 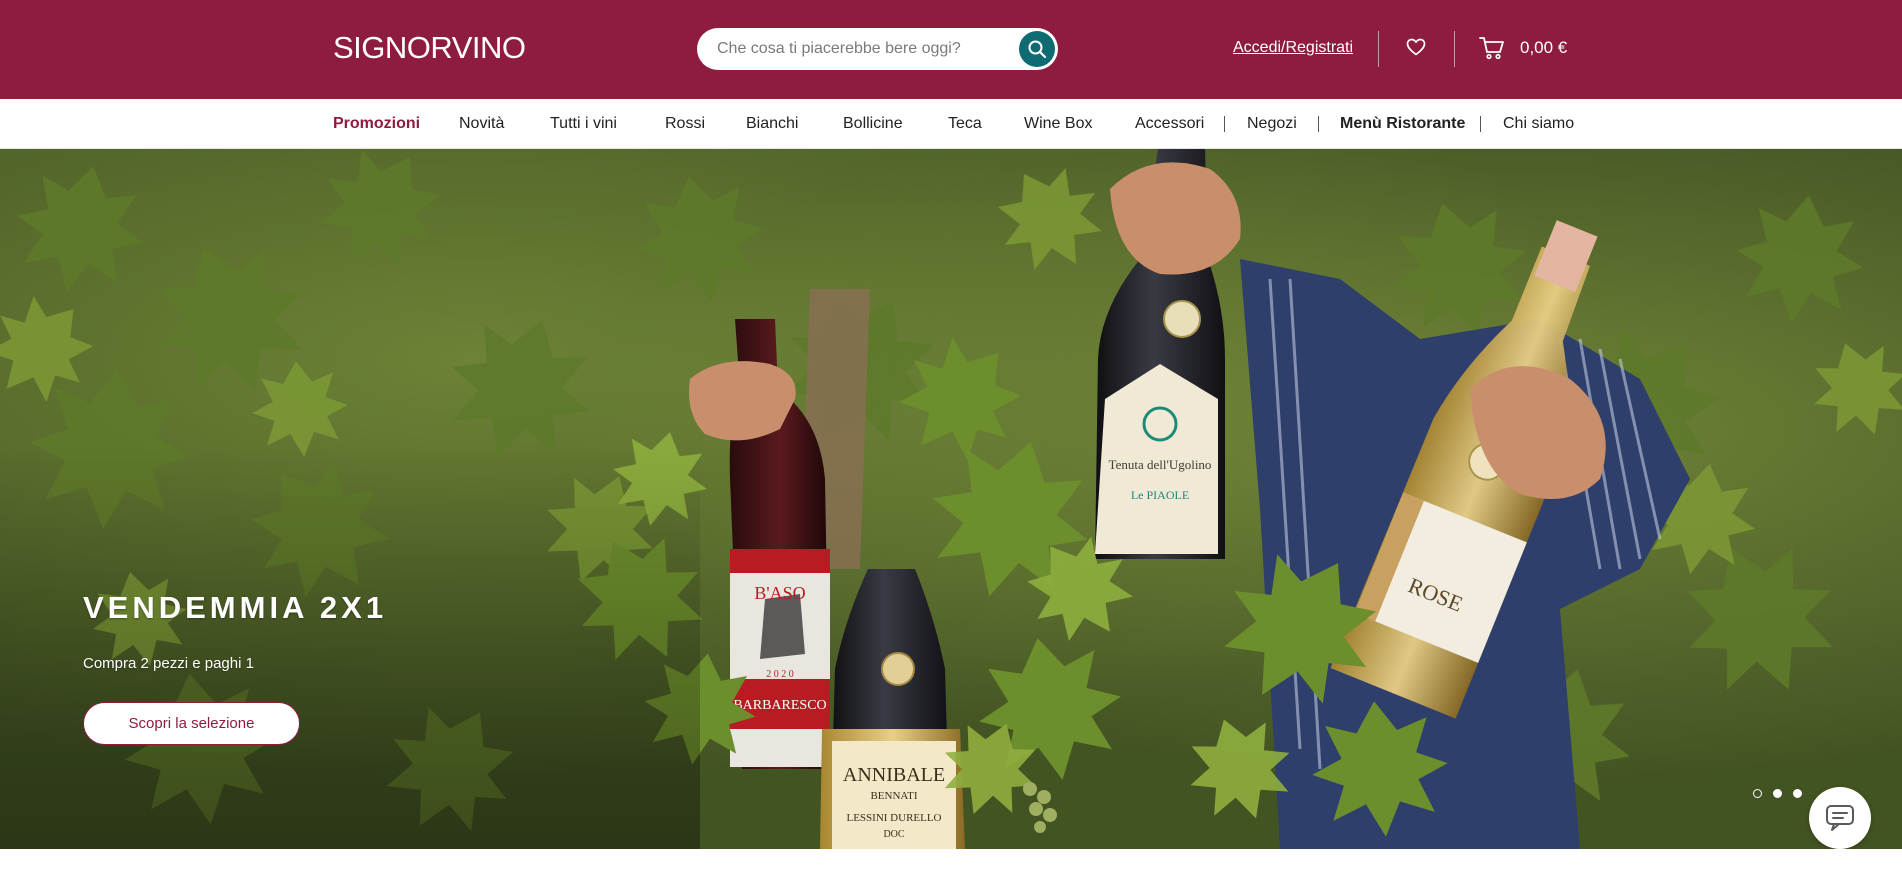 I want to click on svg-text: DOC, so click(x=893, y=834).